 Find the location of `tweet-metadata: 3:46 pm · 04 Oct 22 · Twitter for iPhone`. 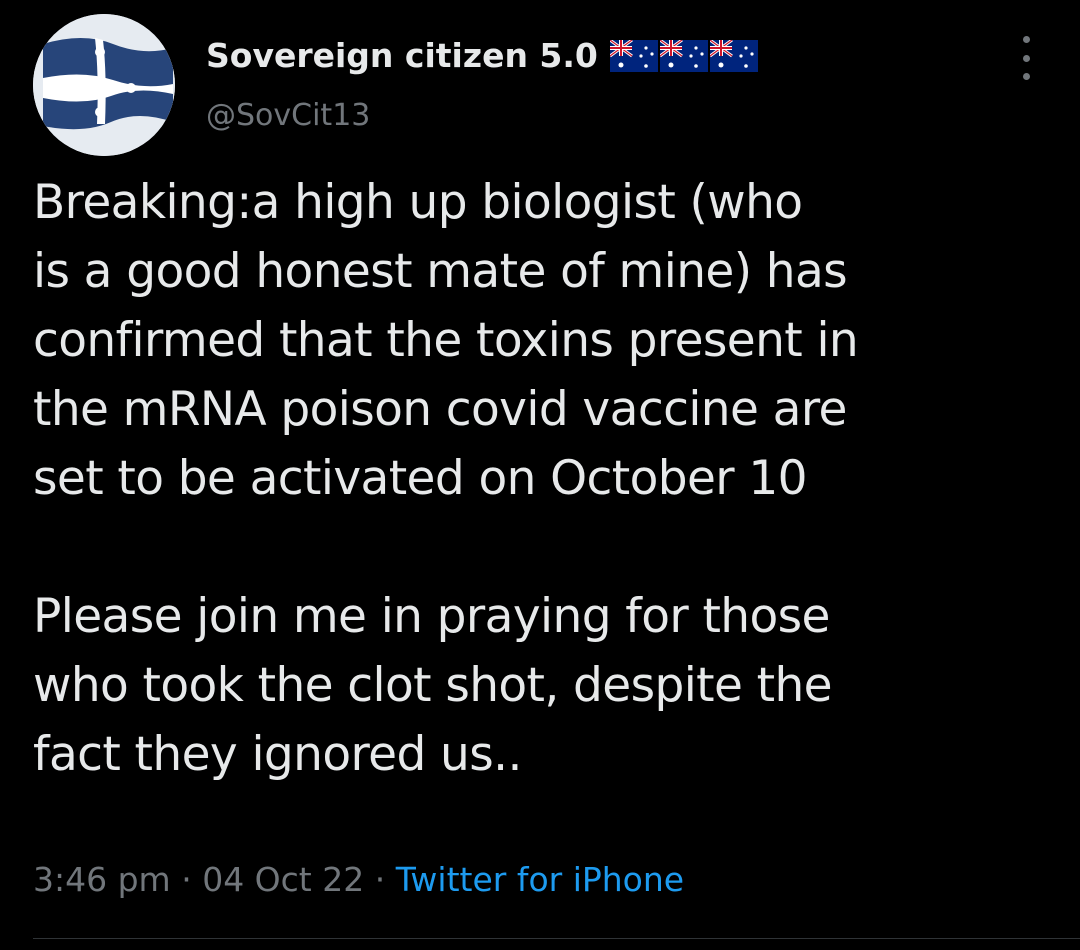

tweet-metadata: 3:46 pm · 04 Oct 22 · Twitter for iPhone is located at coordinates (358, 879).